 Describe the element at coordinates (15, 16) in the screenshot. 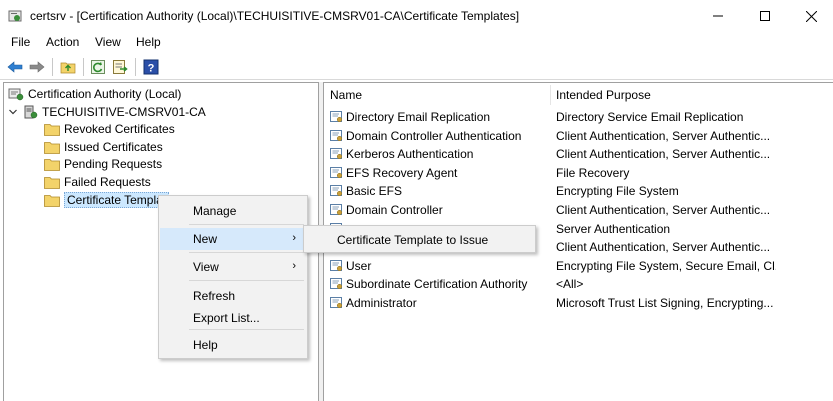

I see `certsrv-app-icon` at that location.